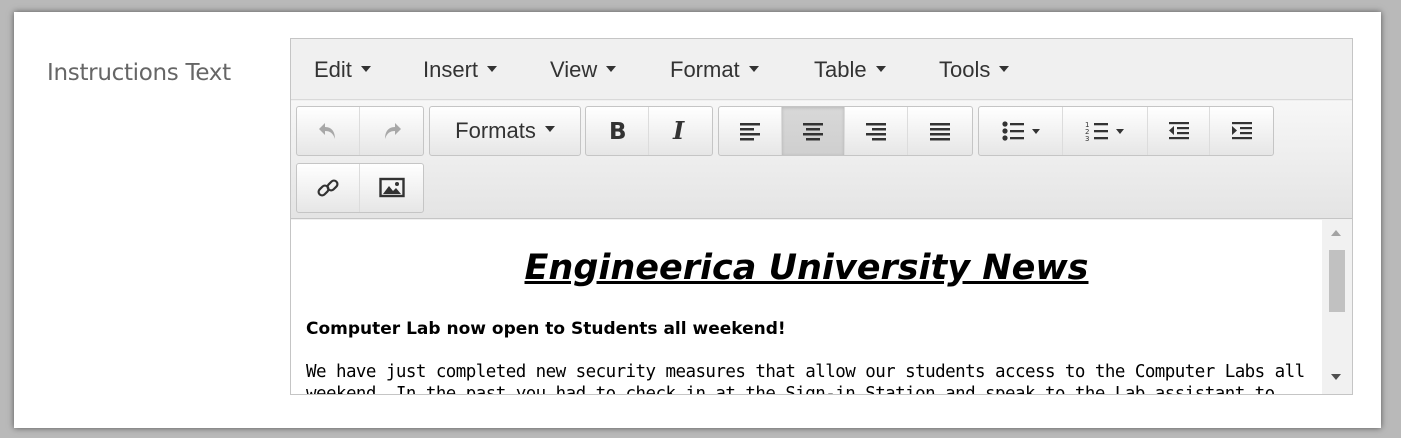  I want to click on numbered-list-icon: 123, so click(1105, 131).